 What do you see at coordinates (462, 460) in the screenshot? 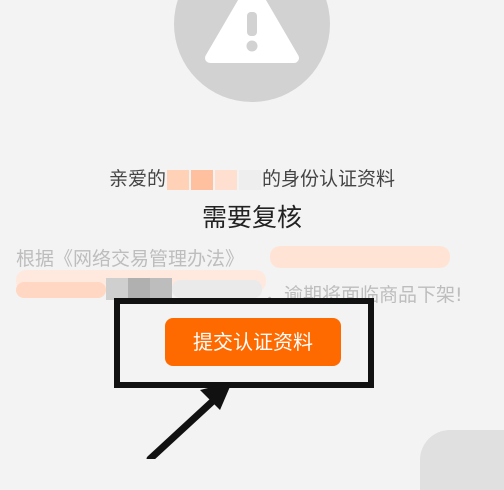
I see `floating-button` at bounding box center [462, 460].